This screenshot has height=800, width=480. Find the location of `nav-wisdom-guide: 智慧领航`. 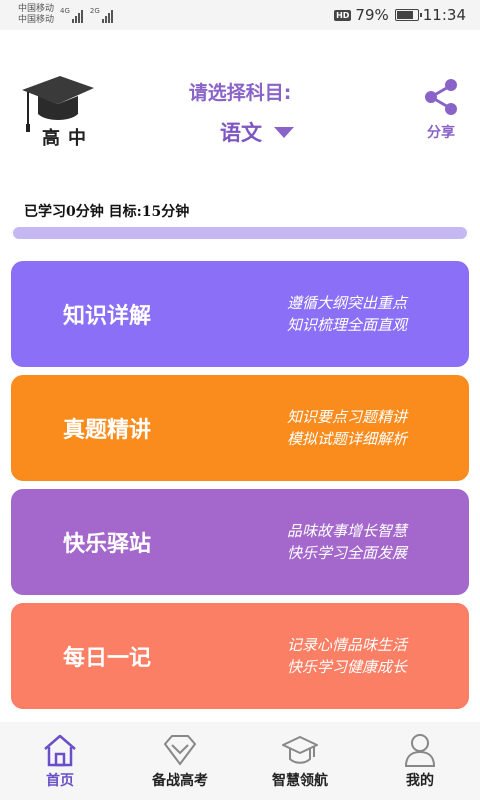

nav-wisdom-guide: 智慧领航 is located at coordinates (300, 761).